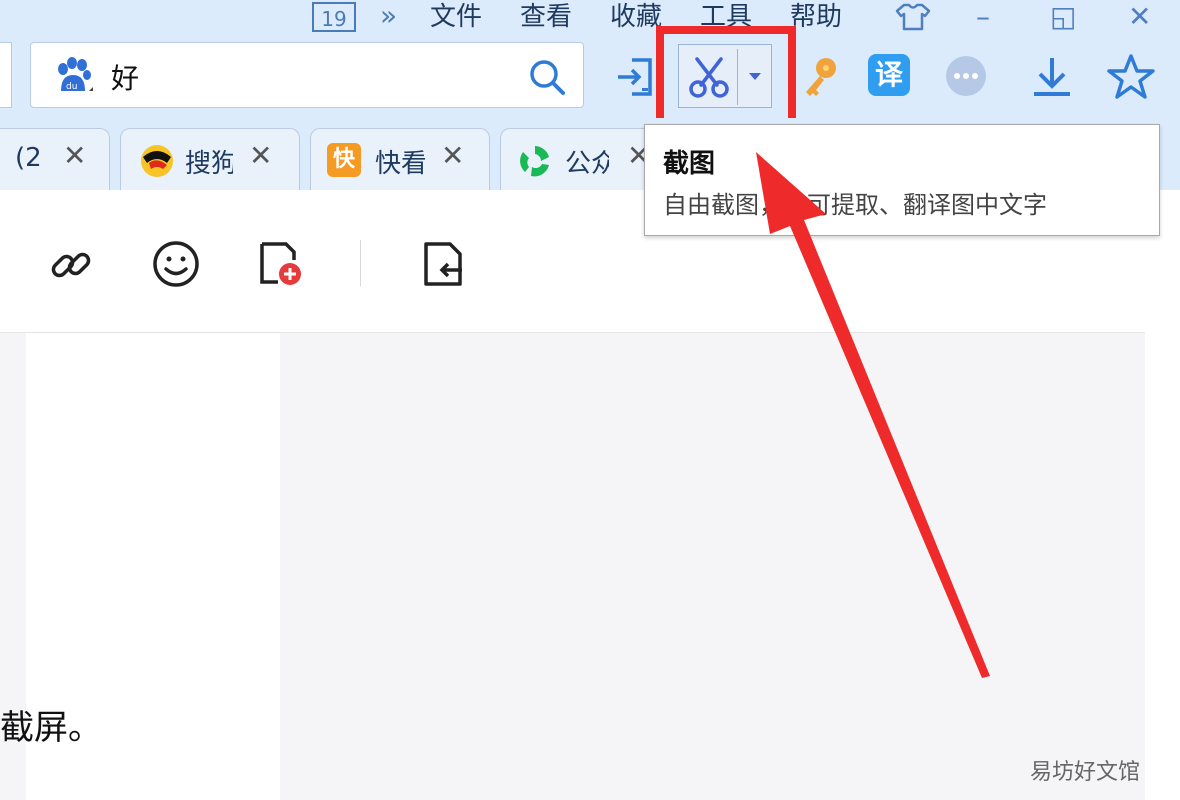 The height and width of the screenshot is (800, 1180). What do you see at coordinates (176, 264) in the screenshot?
I see `emoji-icon` at bounding box center [176, 264].